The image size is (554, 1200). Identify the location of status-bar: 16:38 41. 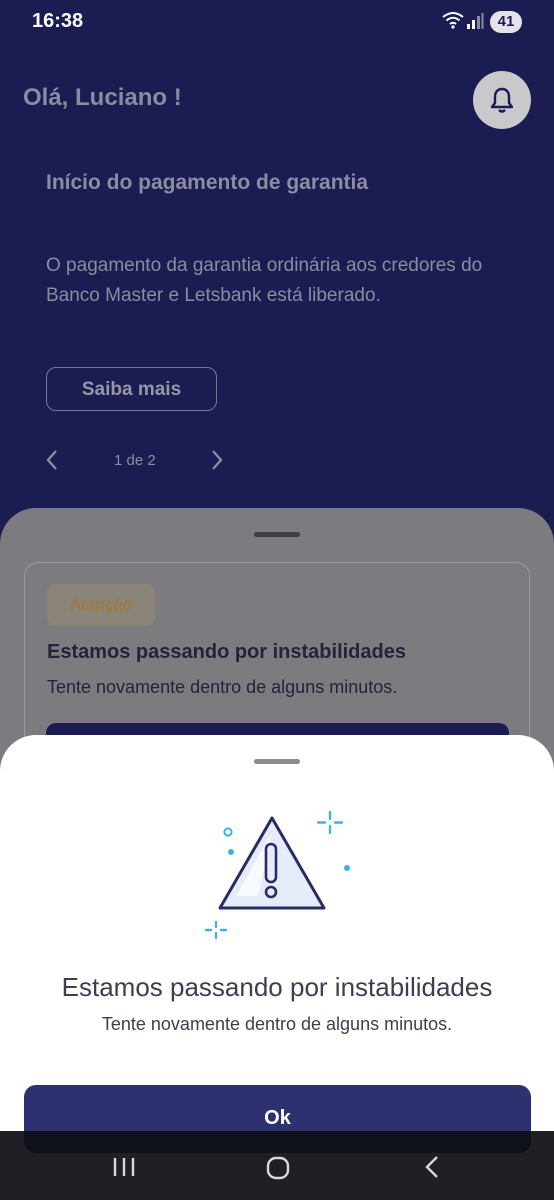
(277, 22).